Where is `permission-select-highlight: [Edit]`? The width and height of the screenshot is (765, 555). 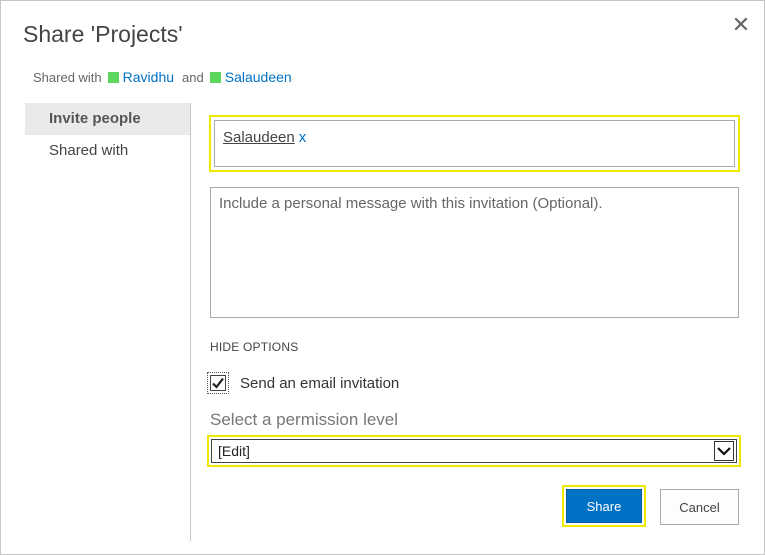
permission-select-highlight: [Edit] is located at coordinates (474, 451).